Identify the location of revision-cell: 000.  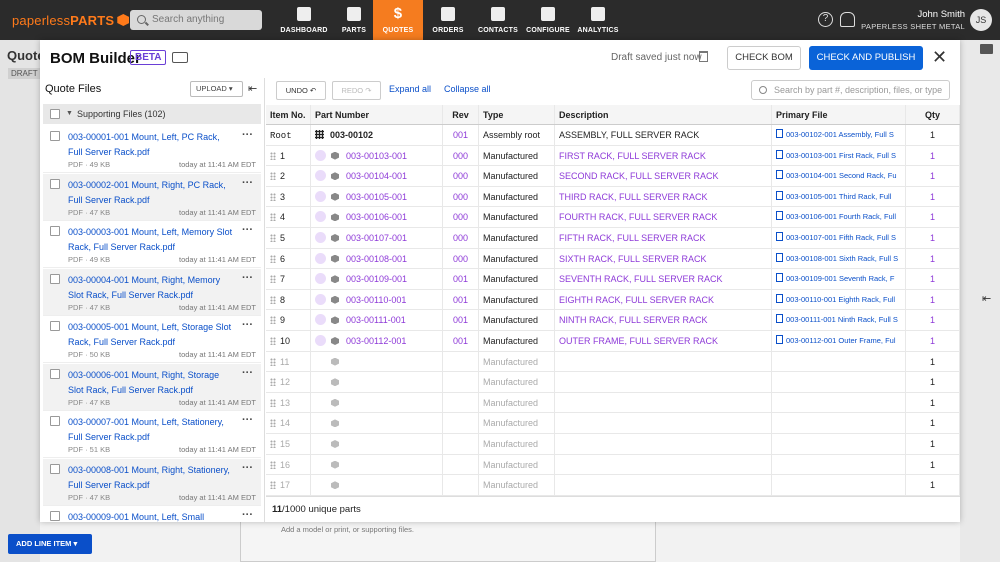
(461, 155).